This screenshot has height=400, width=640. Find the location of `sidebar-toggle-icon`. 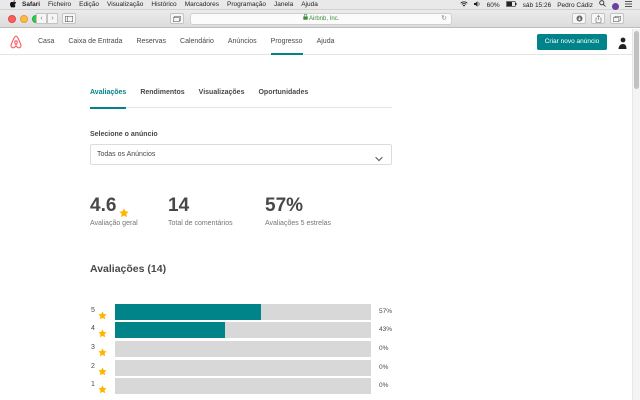

sidebar-toggle-icon is located at coordinates (69, 18).